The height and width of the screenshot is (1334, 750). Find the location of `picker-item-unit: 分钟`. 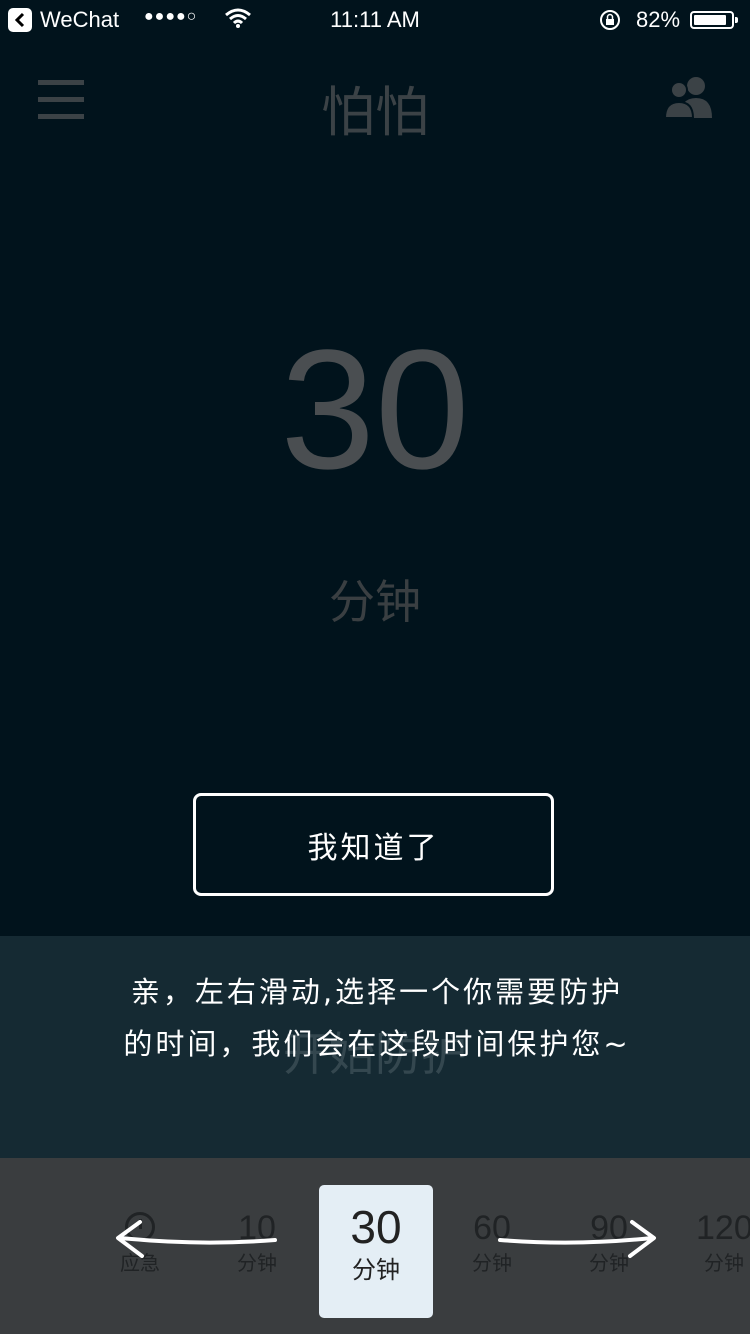

picker-item-unit: 分钟 is located at coordinates (724, 1263).